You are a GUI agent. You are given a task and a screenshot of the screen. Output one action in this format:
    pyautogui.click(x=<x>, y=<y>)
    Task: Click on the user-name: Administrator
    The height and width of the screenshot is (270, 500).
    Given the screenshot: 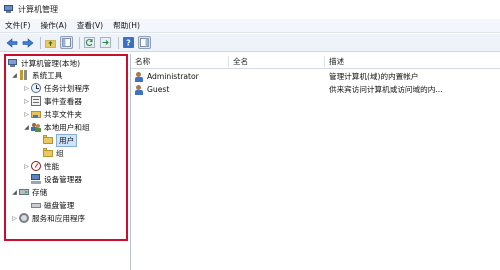 What is the action you would take?
    pyautogui.click(x=173, y=76)
    